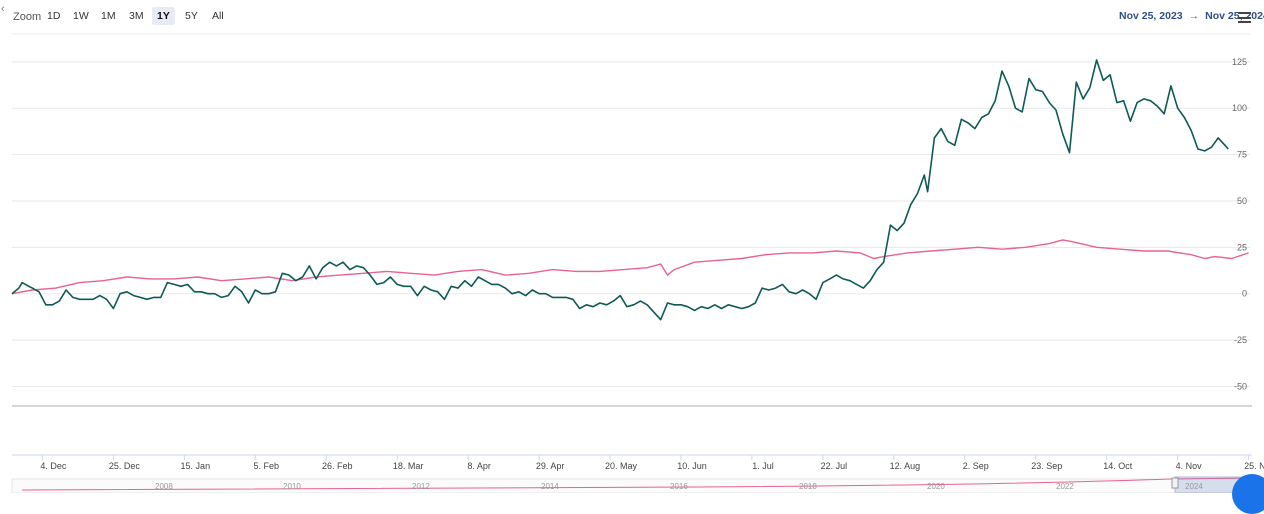 This screenshot has width=1264, height=514. What do you see at coordinates (1065, 486) in the screenshot?
I see `navigator-year-label: 2022` at bounding box center [1065, 486].